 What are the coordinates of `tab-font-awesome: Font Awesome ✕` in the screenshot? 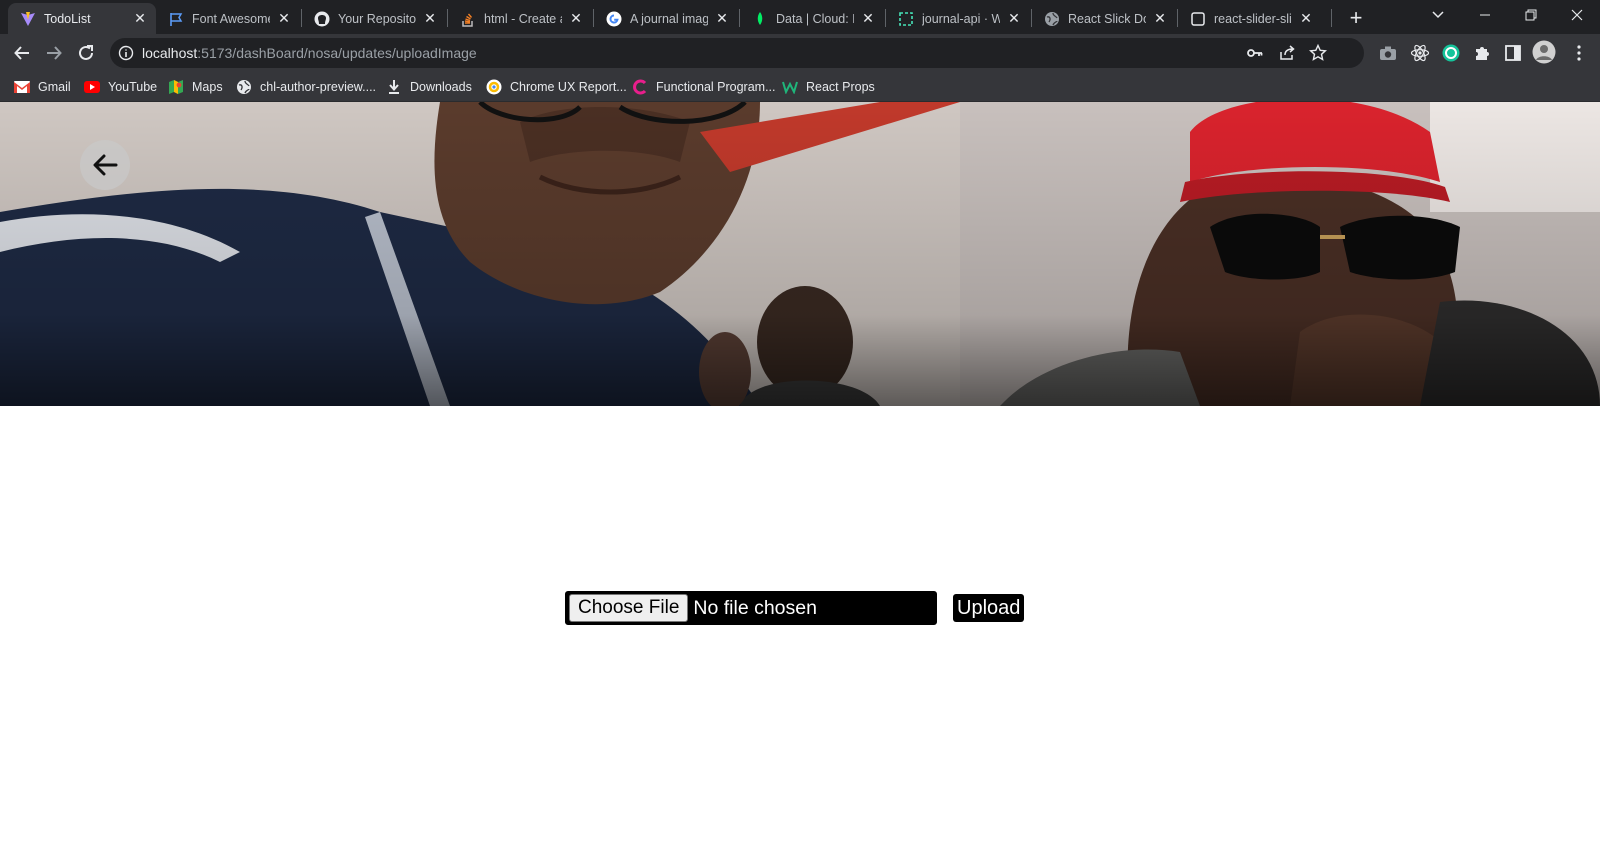 It's located at (228, 18).